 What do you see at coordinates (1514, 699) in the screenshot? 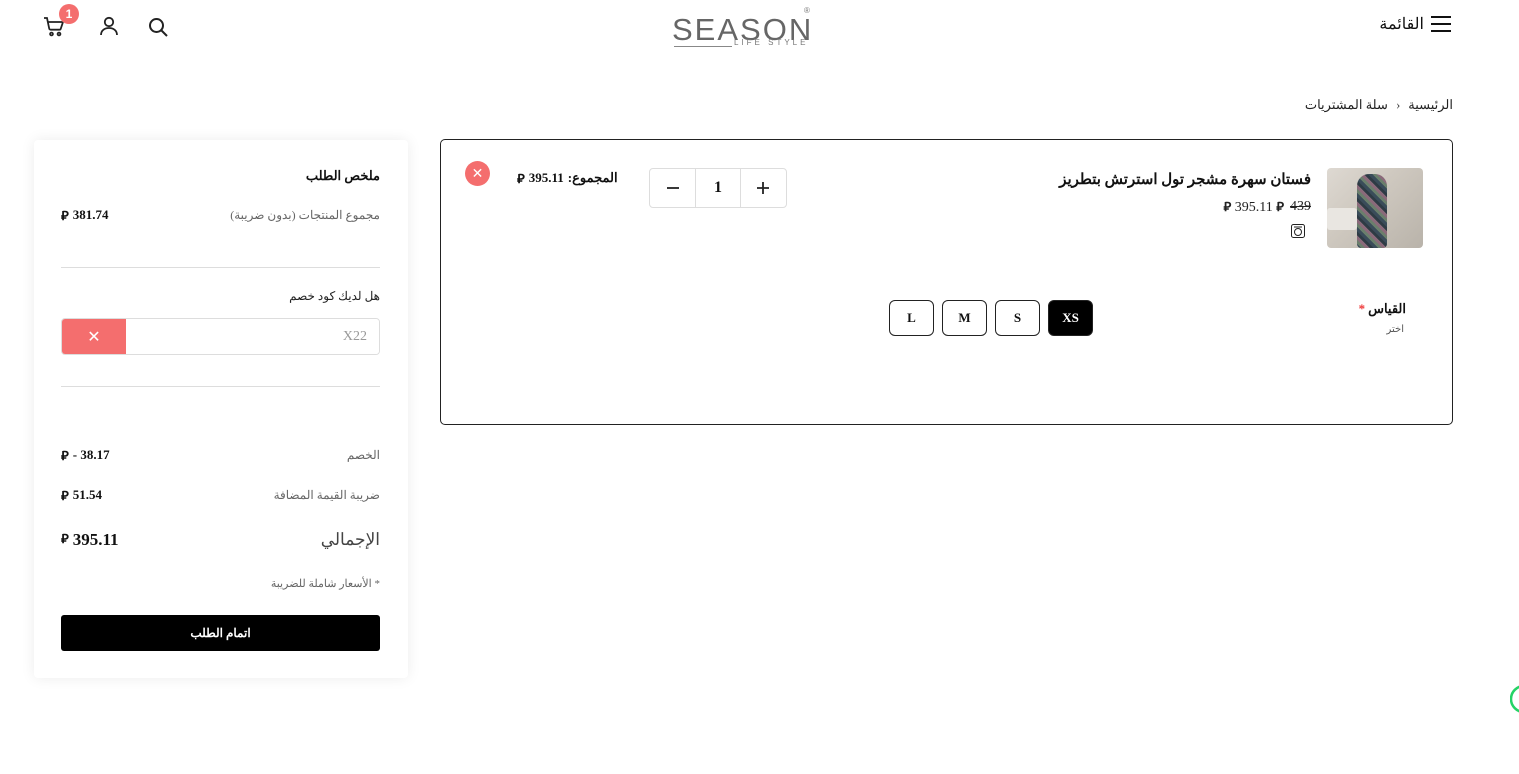
I see `whatsapp-icon` at bounding box center [1514, 699].